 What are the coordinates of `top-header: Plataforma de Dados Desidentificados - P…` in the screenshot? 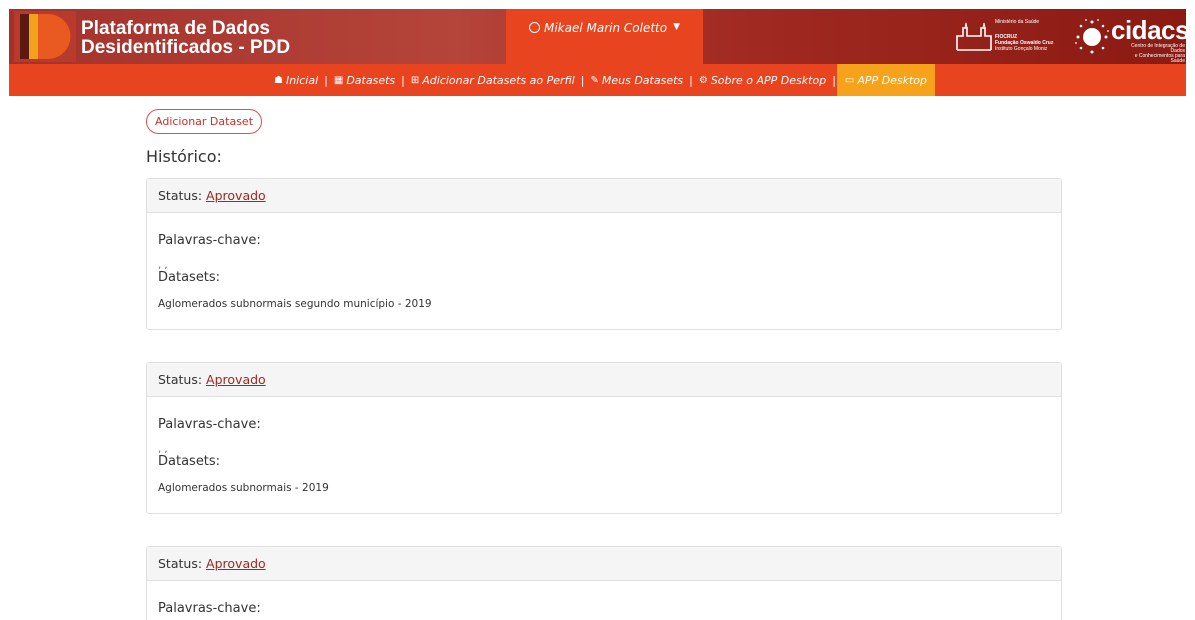 It's located at (599, 36).